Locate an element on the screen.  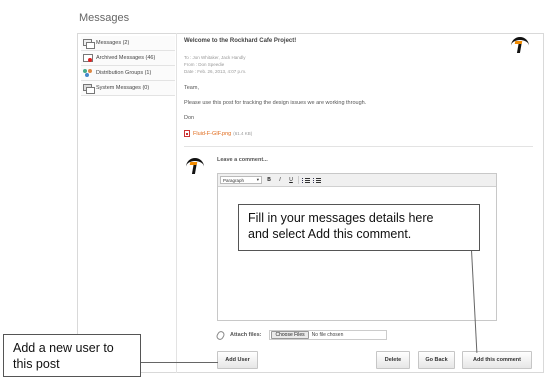
sidebar-item-groups: Distribution Groups (1) is located at coordinates (128, 73).